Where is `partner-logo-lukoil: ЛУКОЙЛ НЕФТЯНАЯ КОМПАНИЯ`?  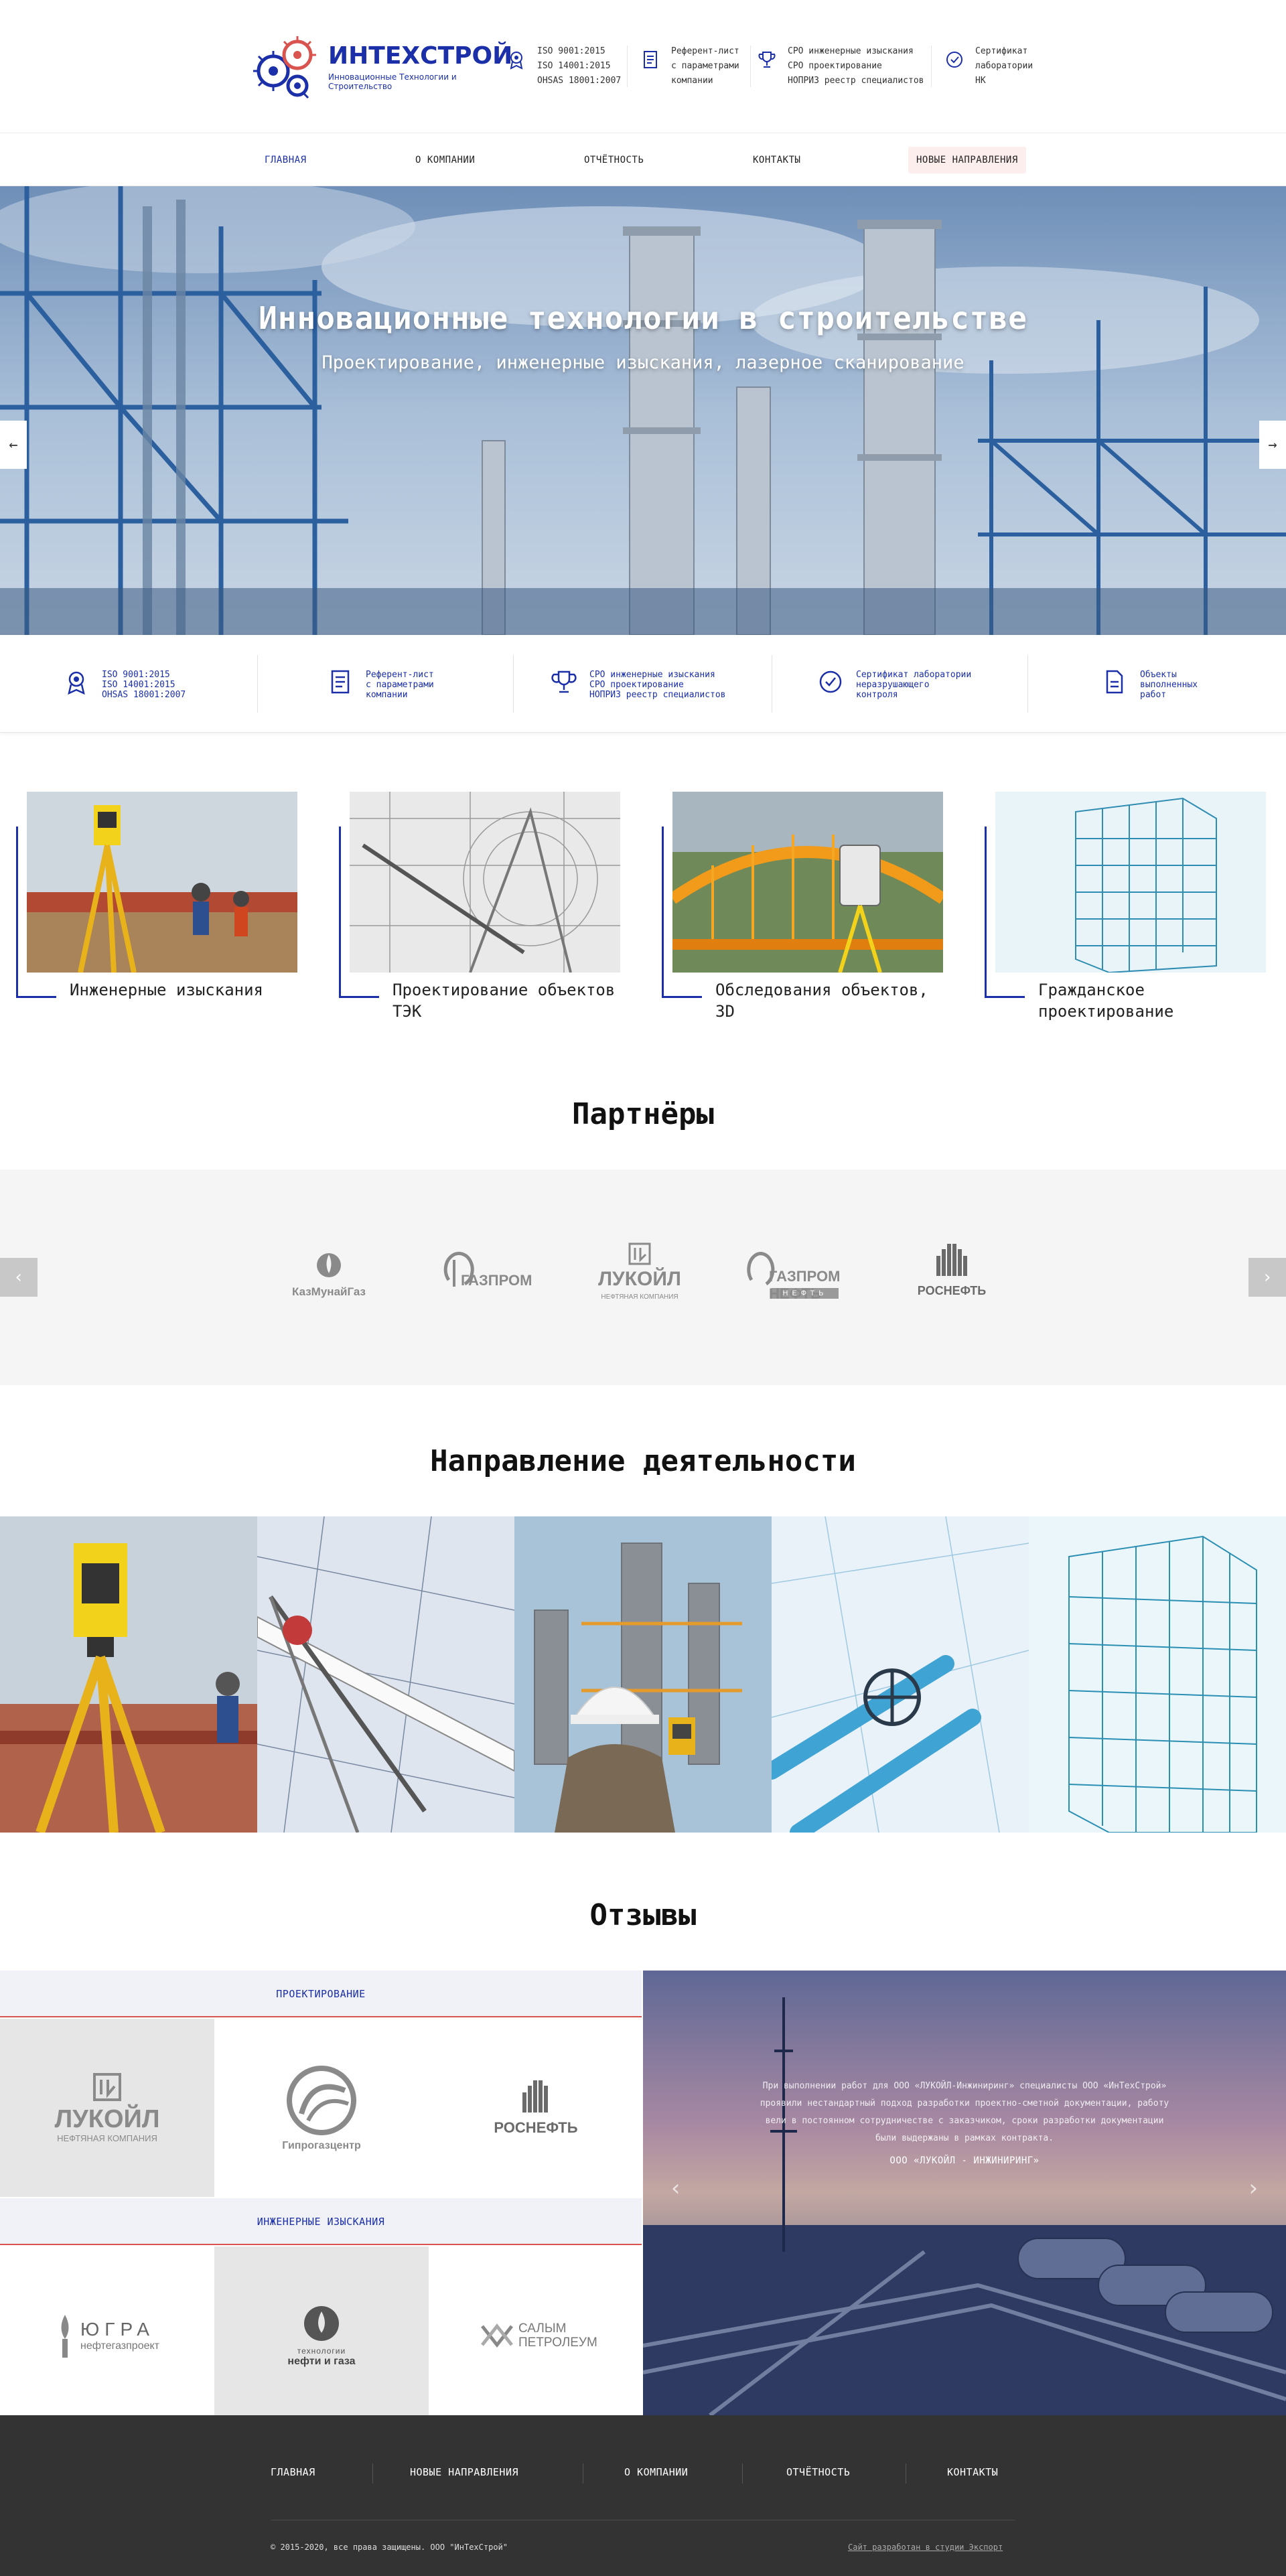 partner-logo-lukoil: ЛУКОЙЛ НЕФТЯНАЯ КОМПАНИЯ is located at coordinates (639, 1276).